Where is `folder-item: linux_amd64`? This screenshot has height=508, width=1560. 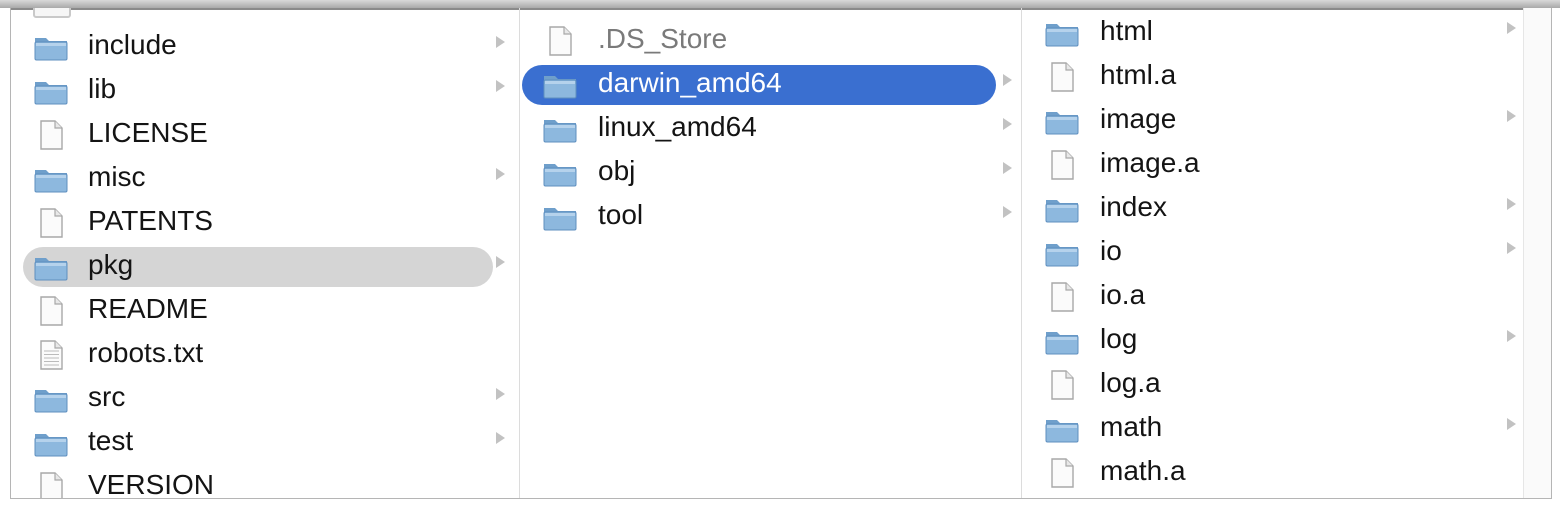
folder-item: linux_amd64 is located at coordinates (770, 128).